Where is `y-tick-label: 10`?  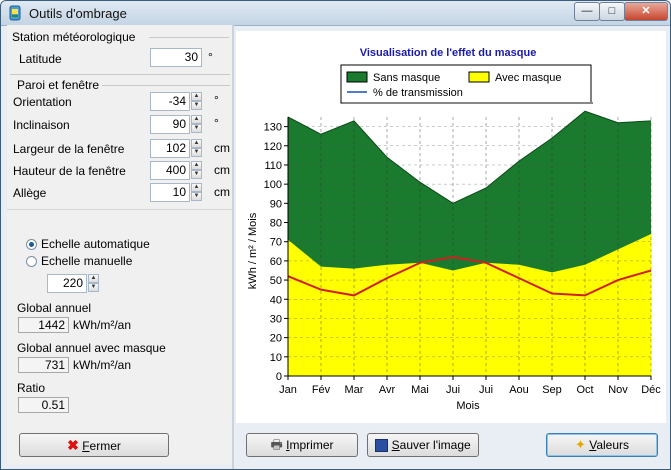
y-tick-label: 10 is located at coordinates (276, 358).